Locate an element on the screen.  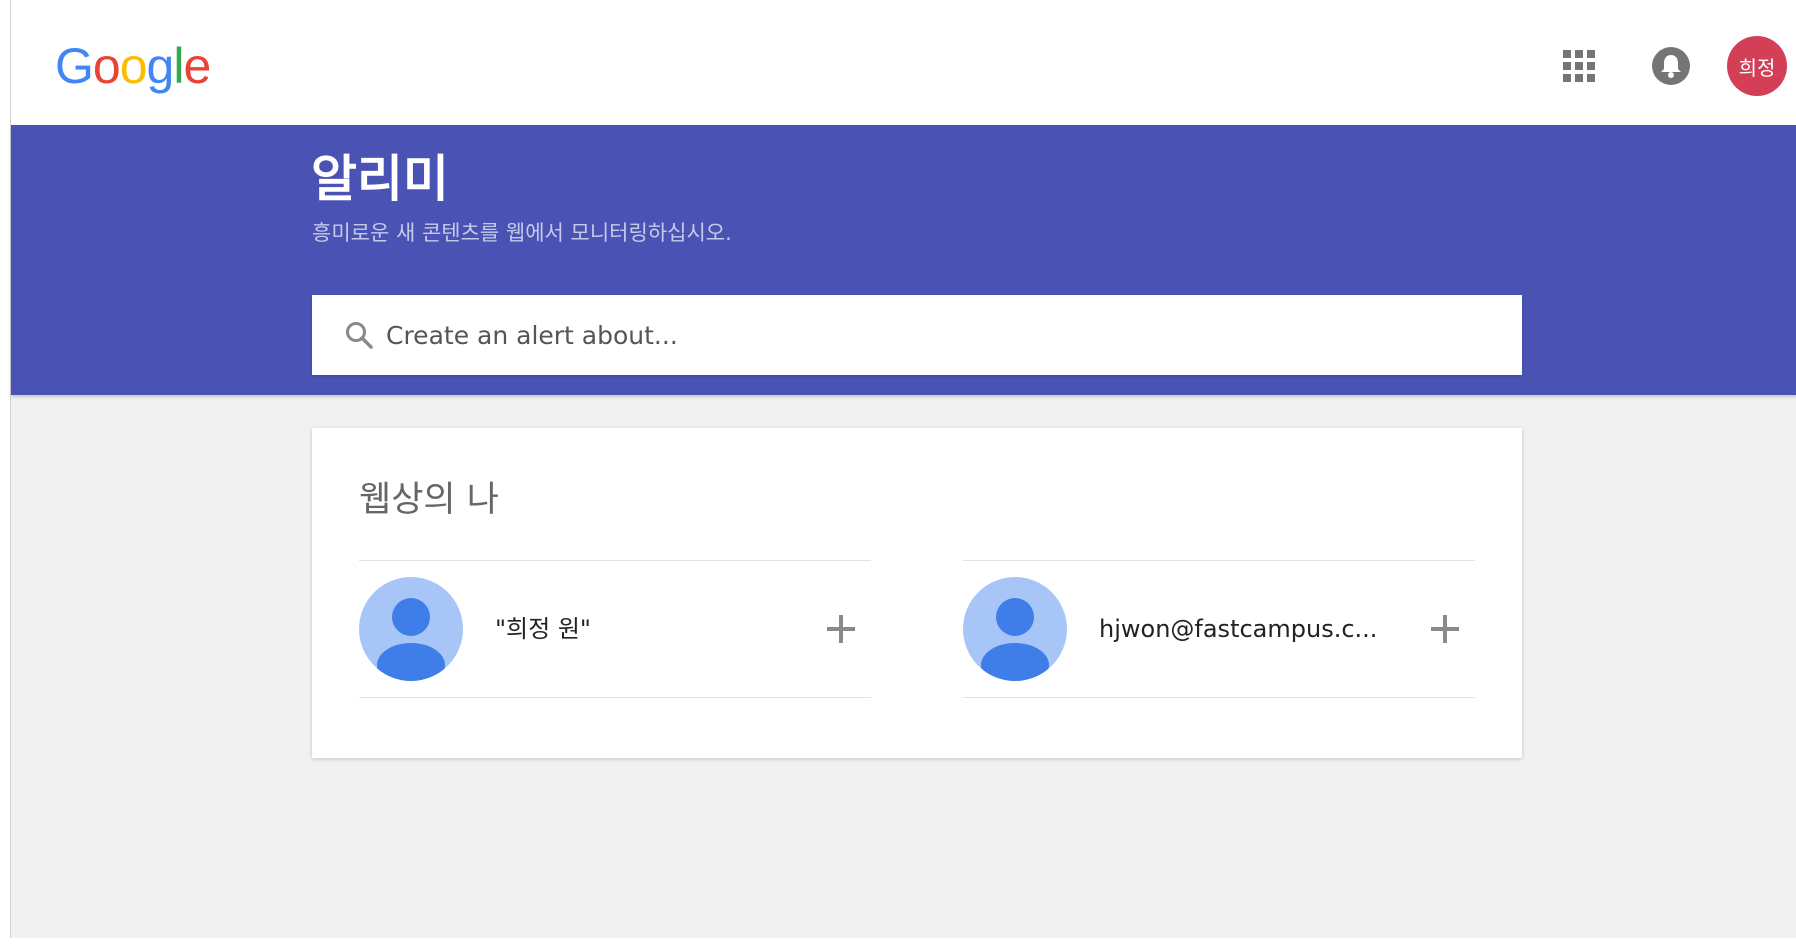
search-icon is located at coordinates (359, 335).